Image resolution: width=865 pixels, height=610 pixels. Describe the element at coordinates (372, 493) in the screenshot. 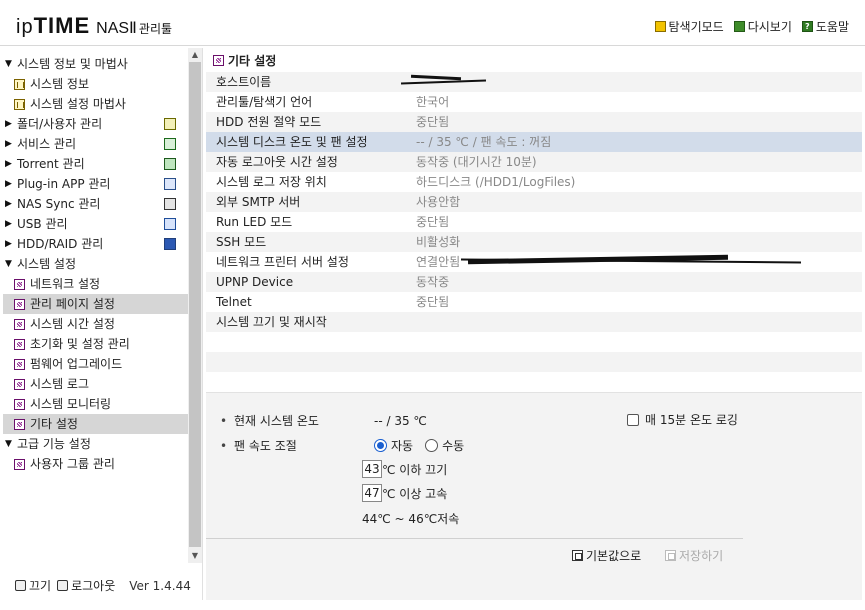

I see `fan-high-threshold-input: 47` at that location.